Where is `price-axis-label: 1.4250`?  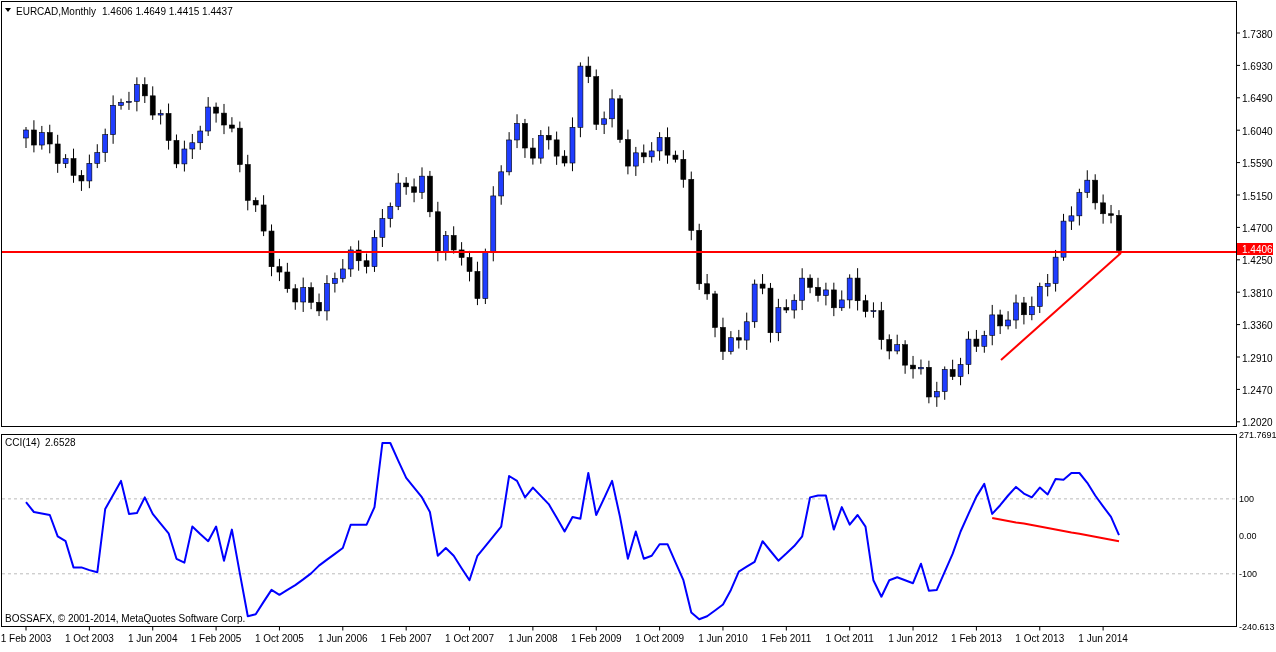
price-axis-label: 1.4250 is located at coordinates (1257, 261).